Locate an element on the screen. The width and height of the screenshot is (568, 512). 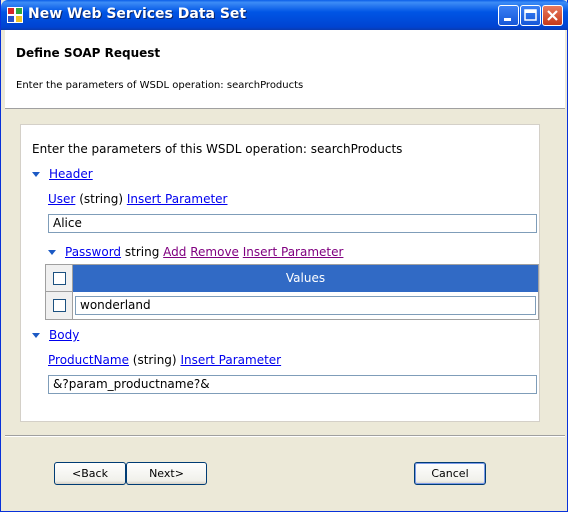
password-insert-parameter-link: Insert Parameter is located at coordinates (293, 252).